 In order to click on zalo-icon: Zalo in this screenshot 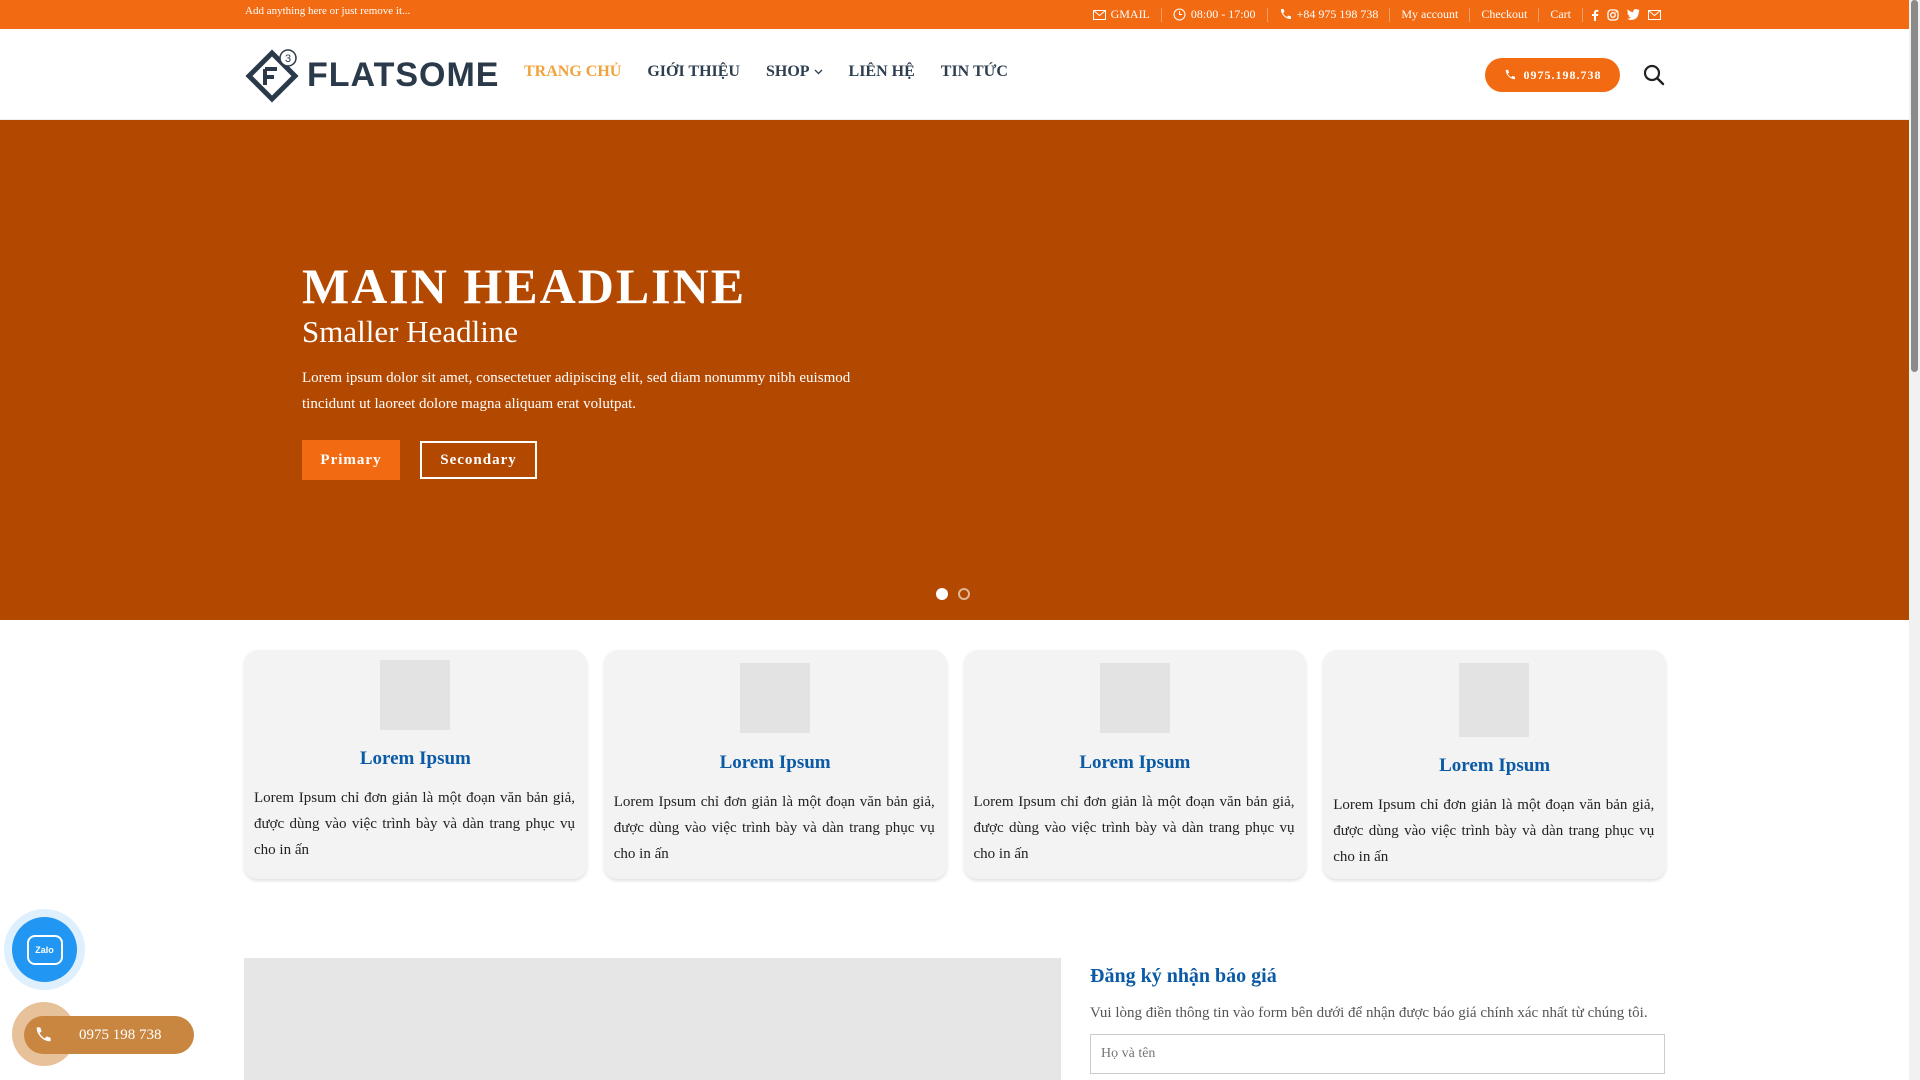, I will do `click(44, 949)`.